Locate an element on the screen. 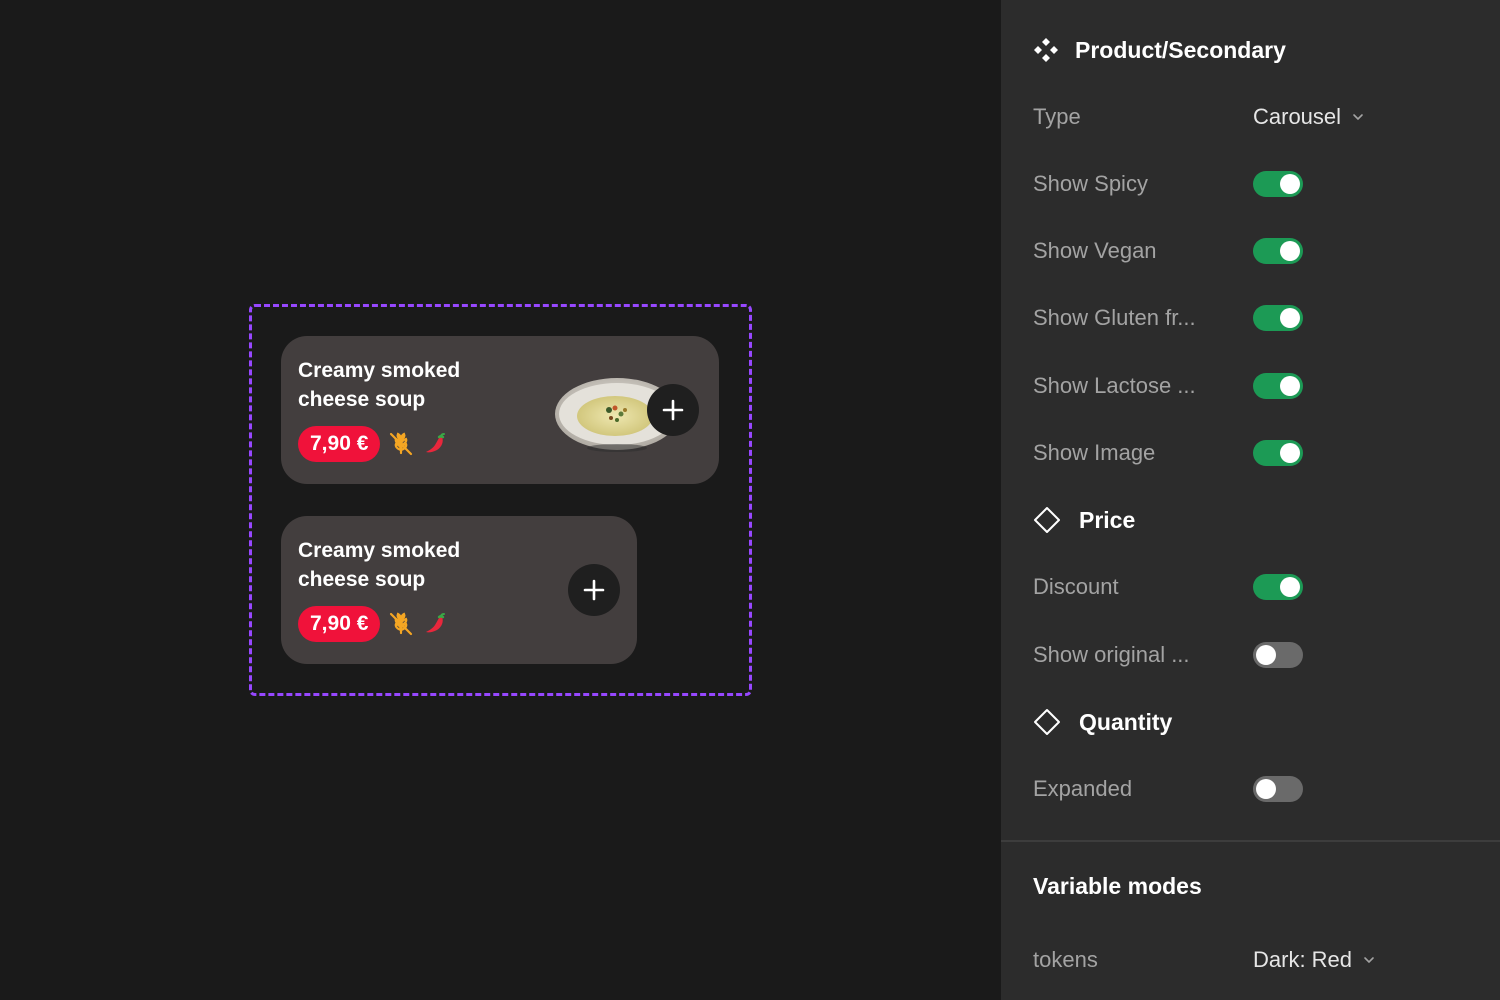  property-show-spicy: Show Spicy is located at coordinates (1253, 184).